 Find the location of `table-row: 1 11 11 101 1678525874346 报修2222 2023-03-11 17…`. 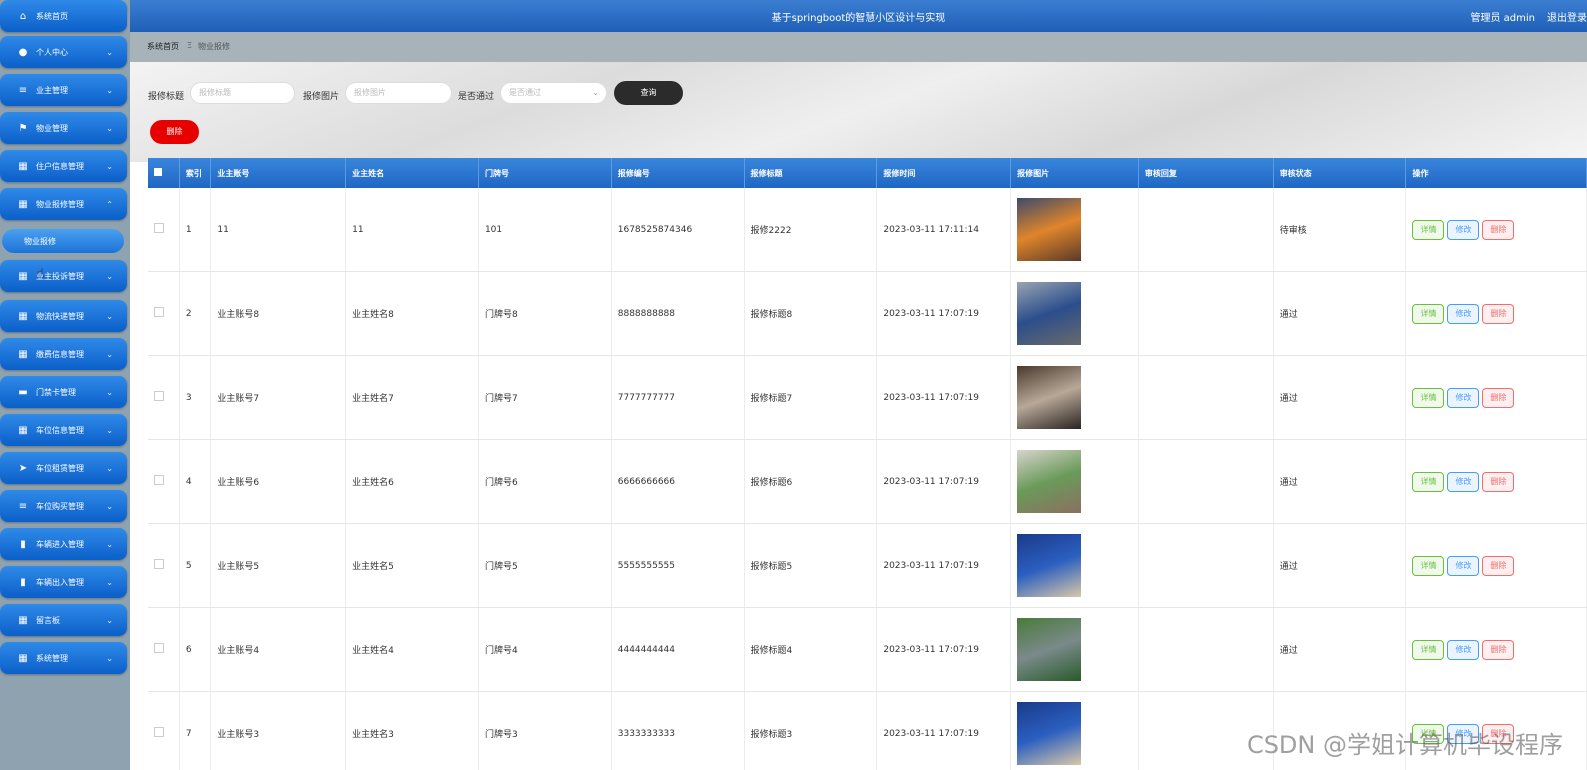

table-row: 1 11 11 101 1678525874346 报修2222 2023-03-11 17… is located at coordinates (867, 230).